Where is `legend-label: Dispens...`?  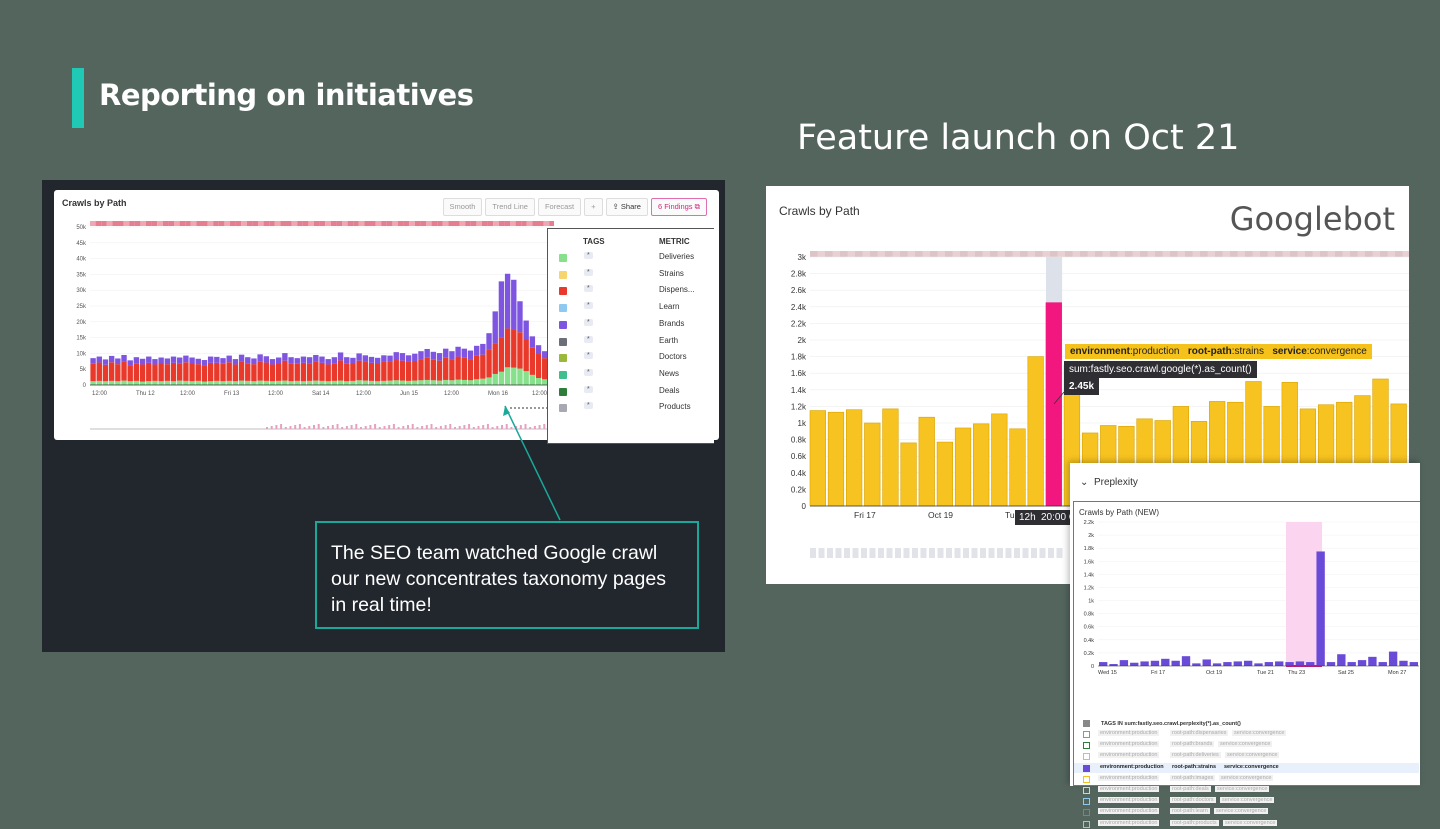
legend-label: Dispens... is located at coordinates (677, 290).